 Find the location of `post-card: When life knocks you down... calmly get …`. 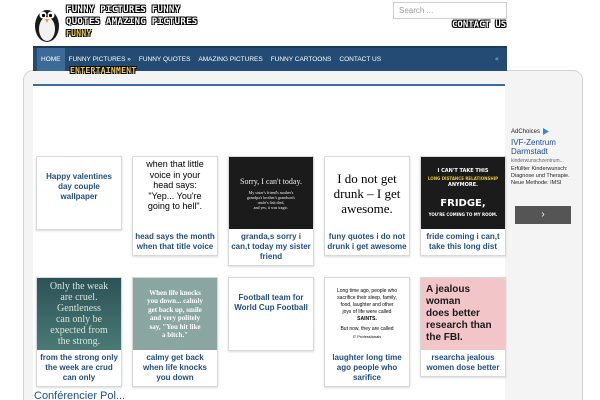

post-card: When life knocks you down... calmly get … is located at coordinates (175, 332).